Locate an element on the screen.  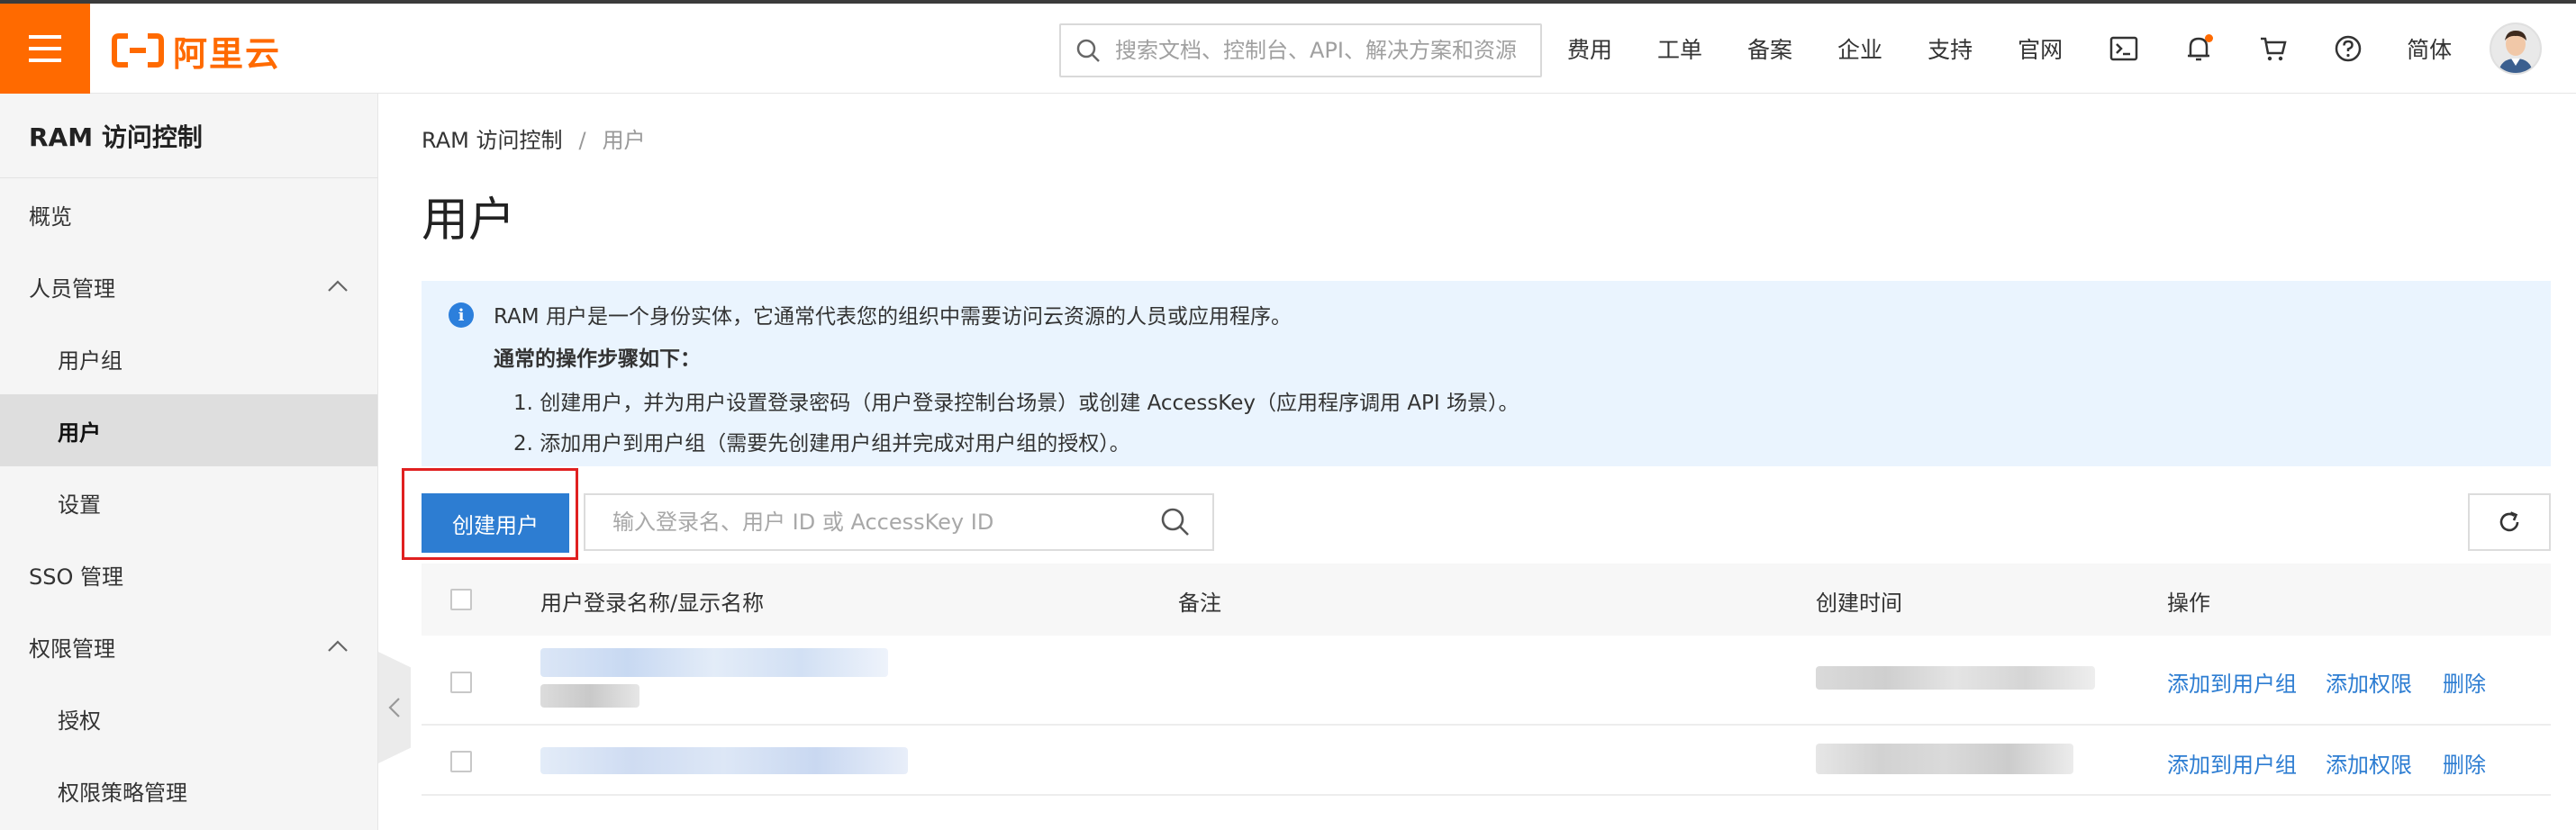
avatar is located at coordinates (2516, 49).